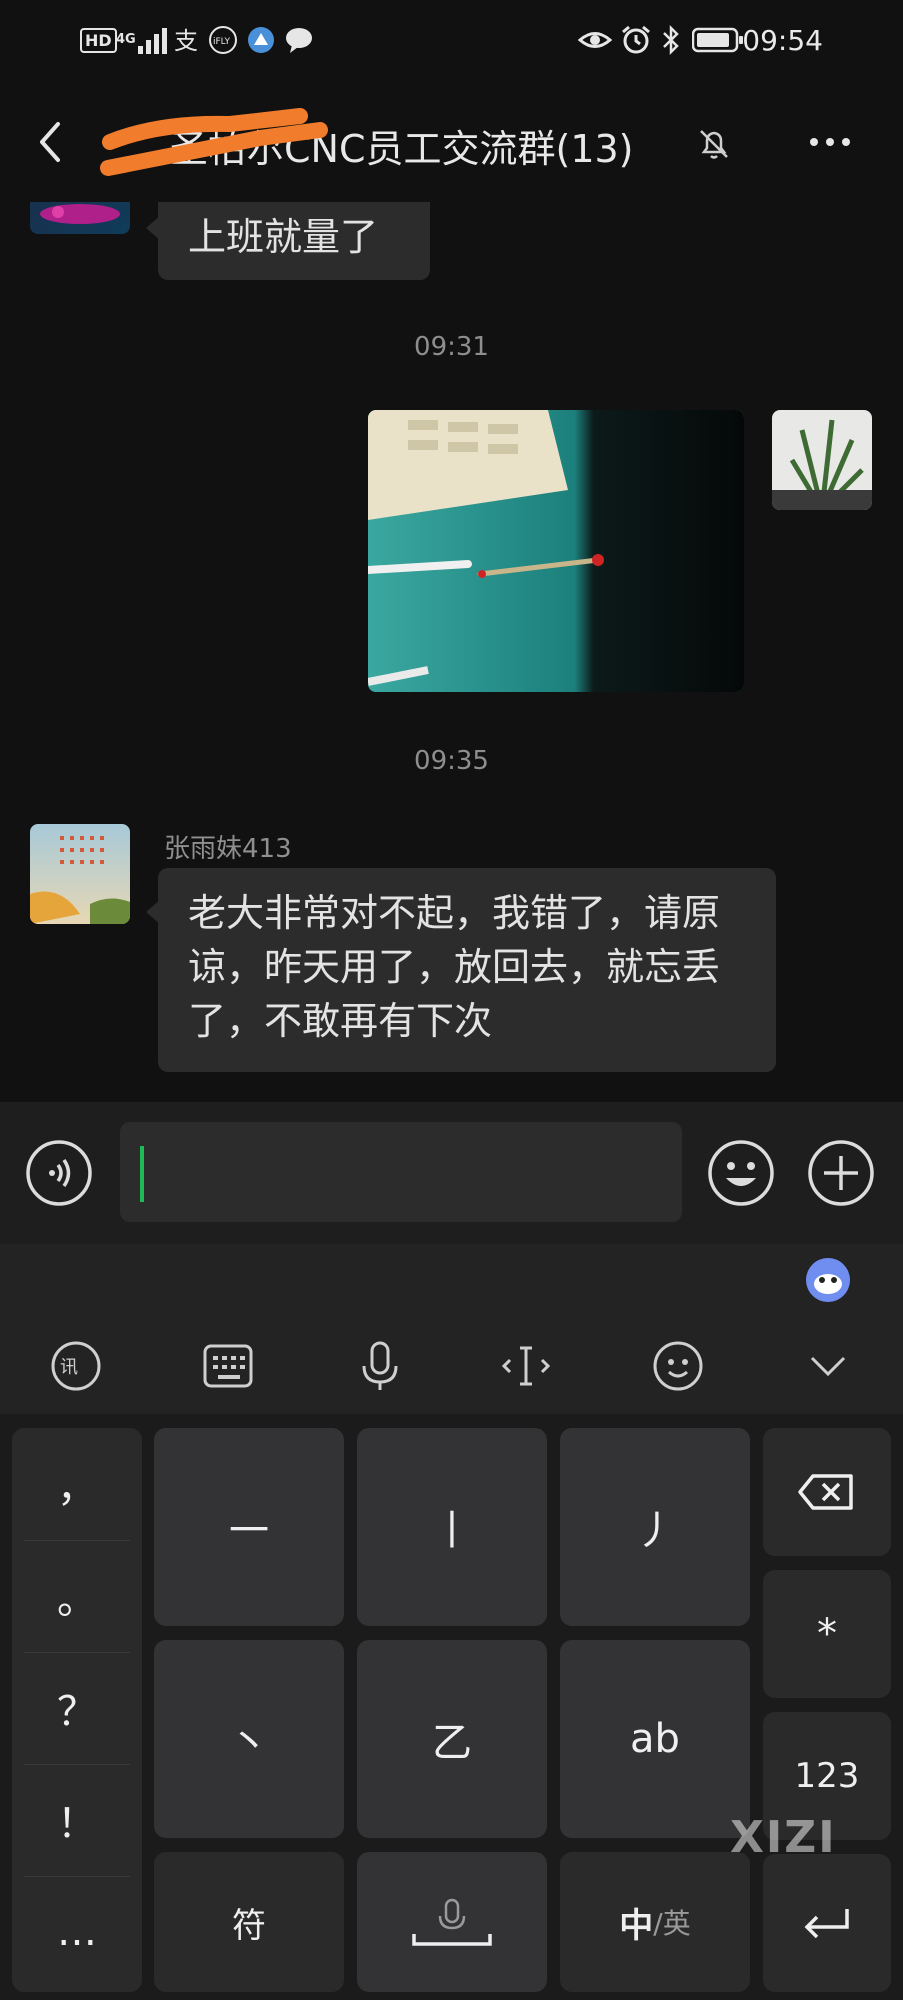  I want to click on language-toggle-key: 中/英, so click(655, 1922).